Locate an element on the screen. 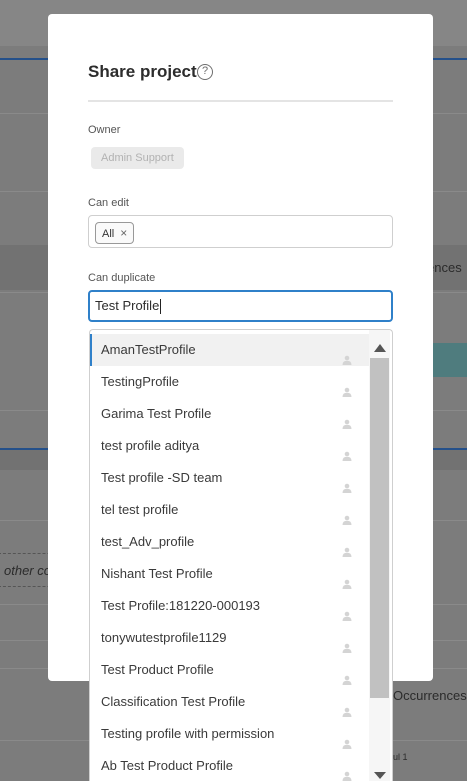 This screenshot has height=781, width=467. profile-option: Test Profile:181220-000193 is located at coordinates (230, 606).